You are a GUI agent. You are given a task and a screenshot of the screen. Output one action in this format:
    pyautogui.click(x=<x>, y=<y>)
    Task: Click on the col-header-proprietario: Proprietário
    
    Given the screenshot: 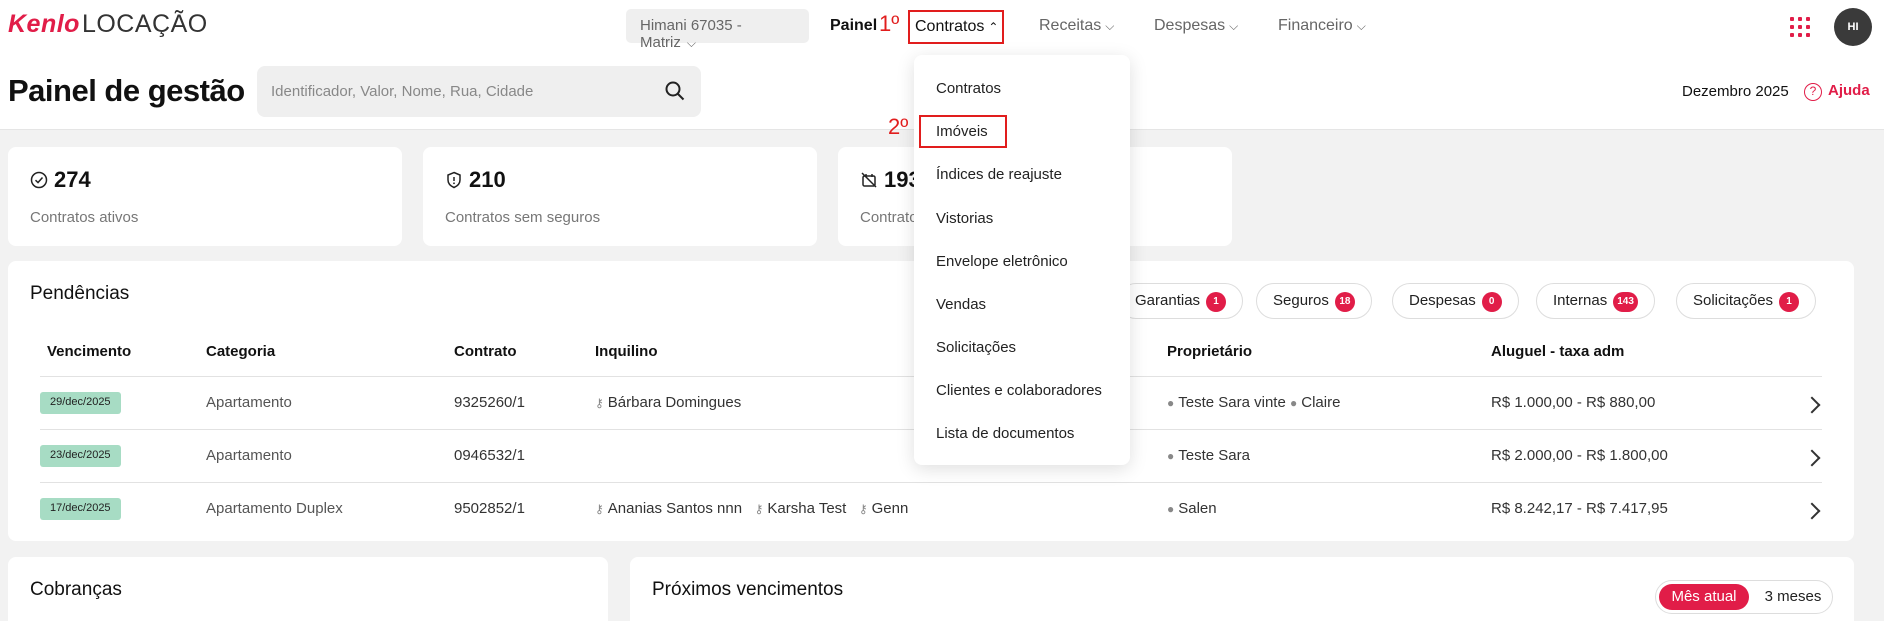 What is the action you would take?
    pyautogui.click(x=1209, y=351)
    